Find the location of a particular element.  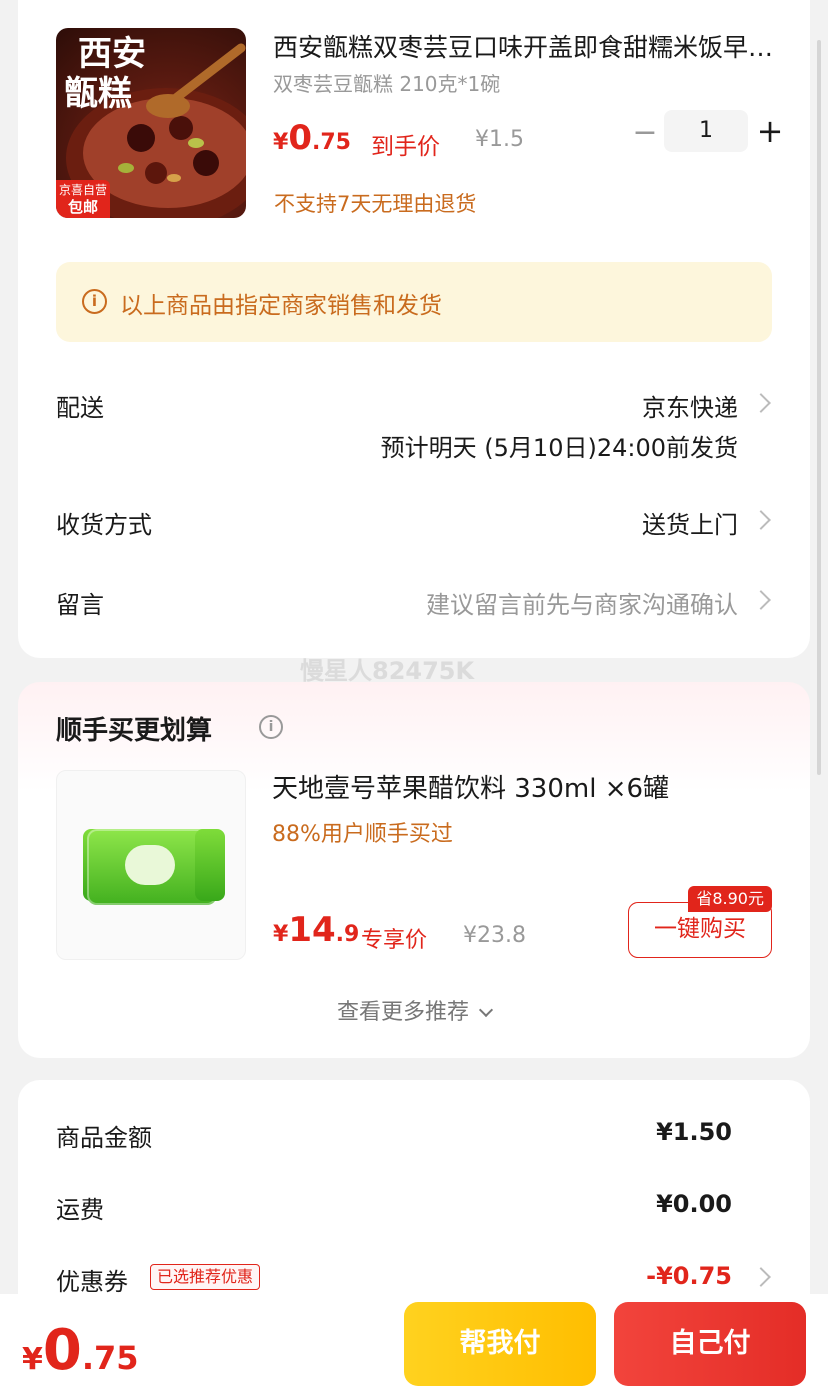

total-price: ¥0.75 is located at coordinates (80, 1350).